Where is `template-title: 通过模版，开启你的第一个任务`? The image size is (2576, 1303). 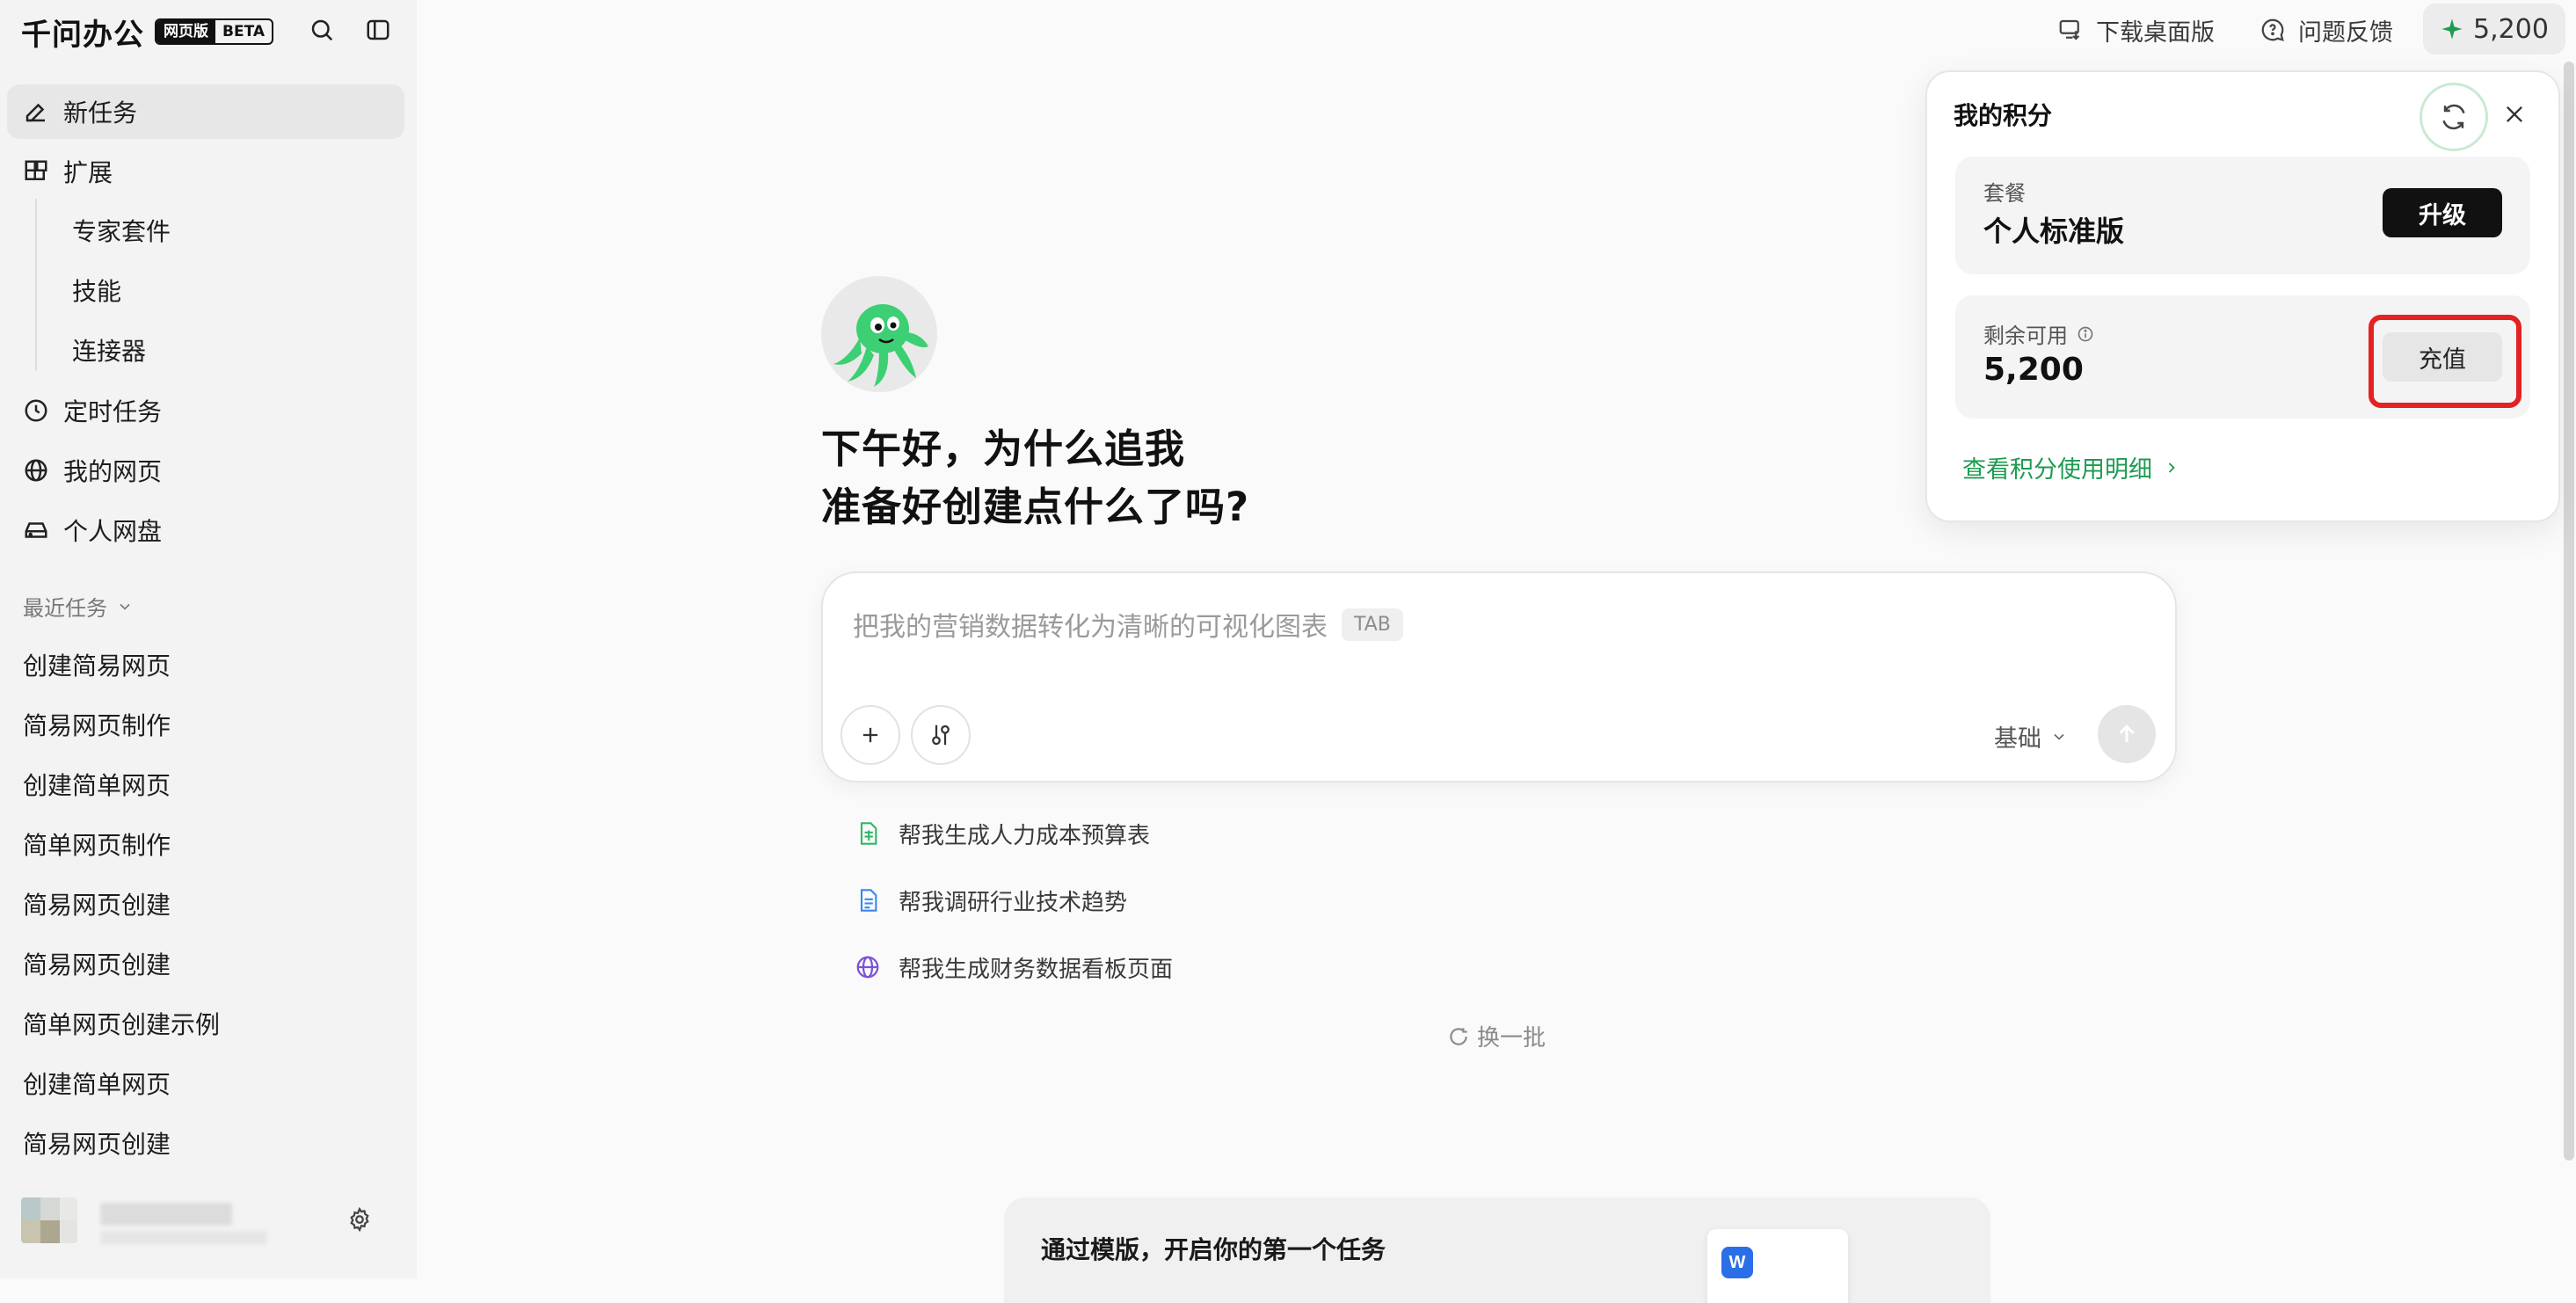
template-title: 通过模版，开启你的第一个任务 is located at coordinates (1213, 1249).